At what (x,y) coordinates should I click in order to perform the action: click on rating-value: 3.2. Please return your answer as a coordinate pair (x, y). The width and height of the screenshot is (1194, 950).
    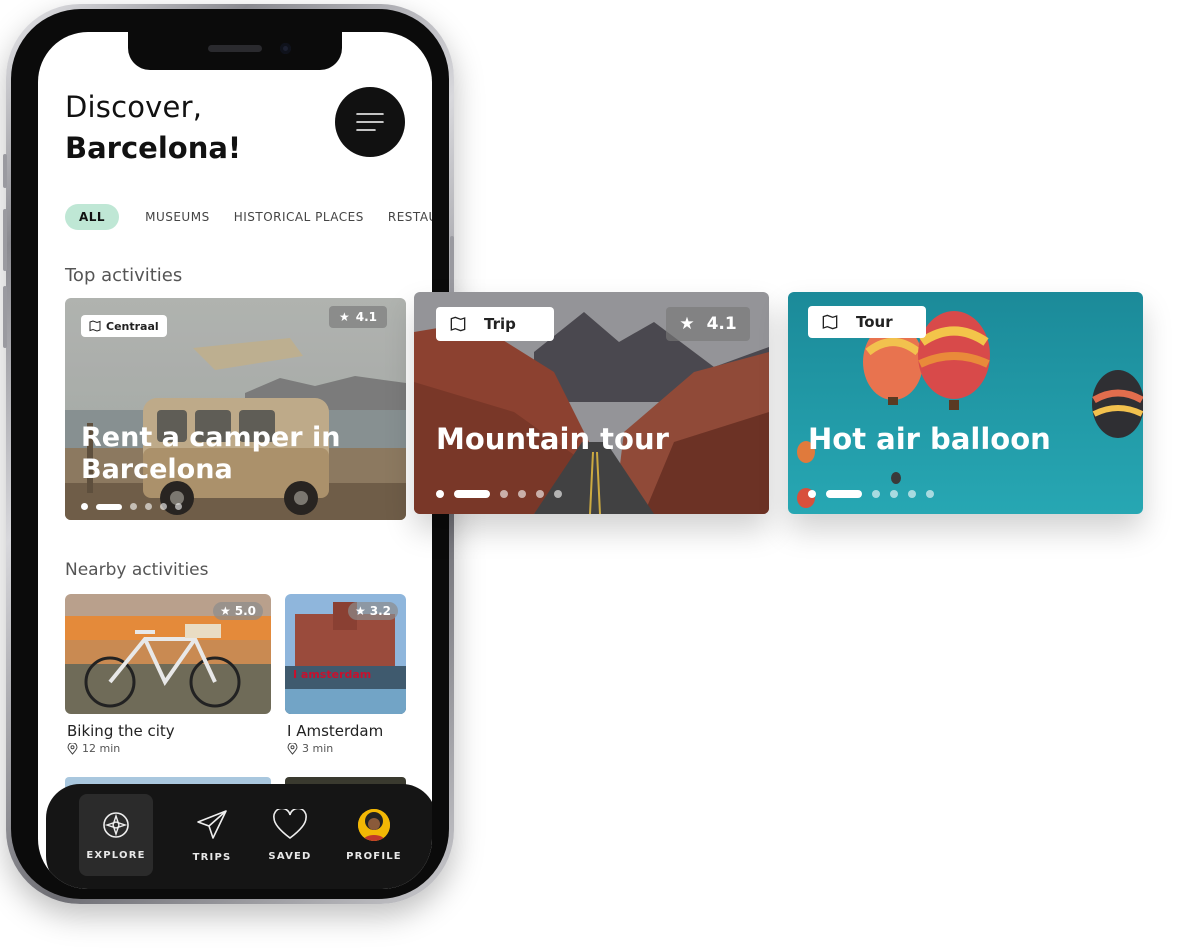
    Looking at the image, I should click on (380, 611).